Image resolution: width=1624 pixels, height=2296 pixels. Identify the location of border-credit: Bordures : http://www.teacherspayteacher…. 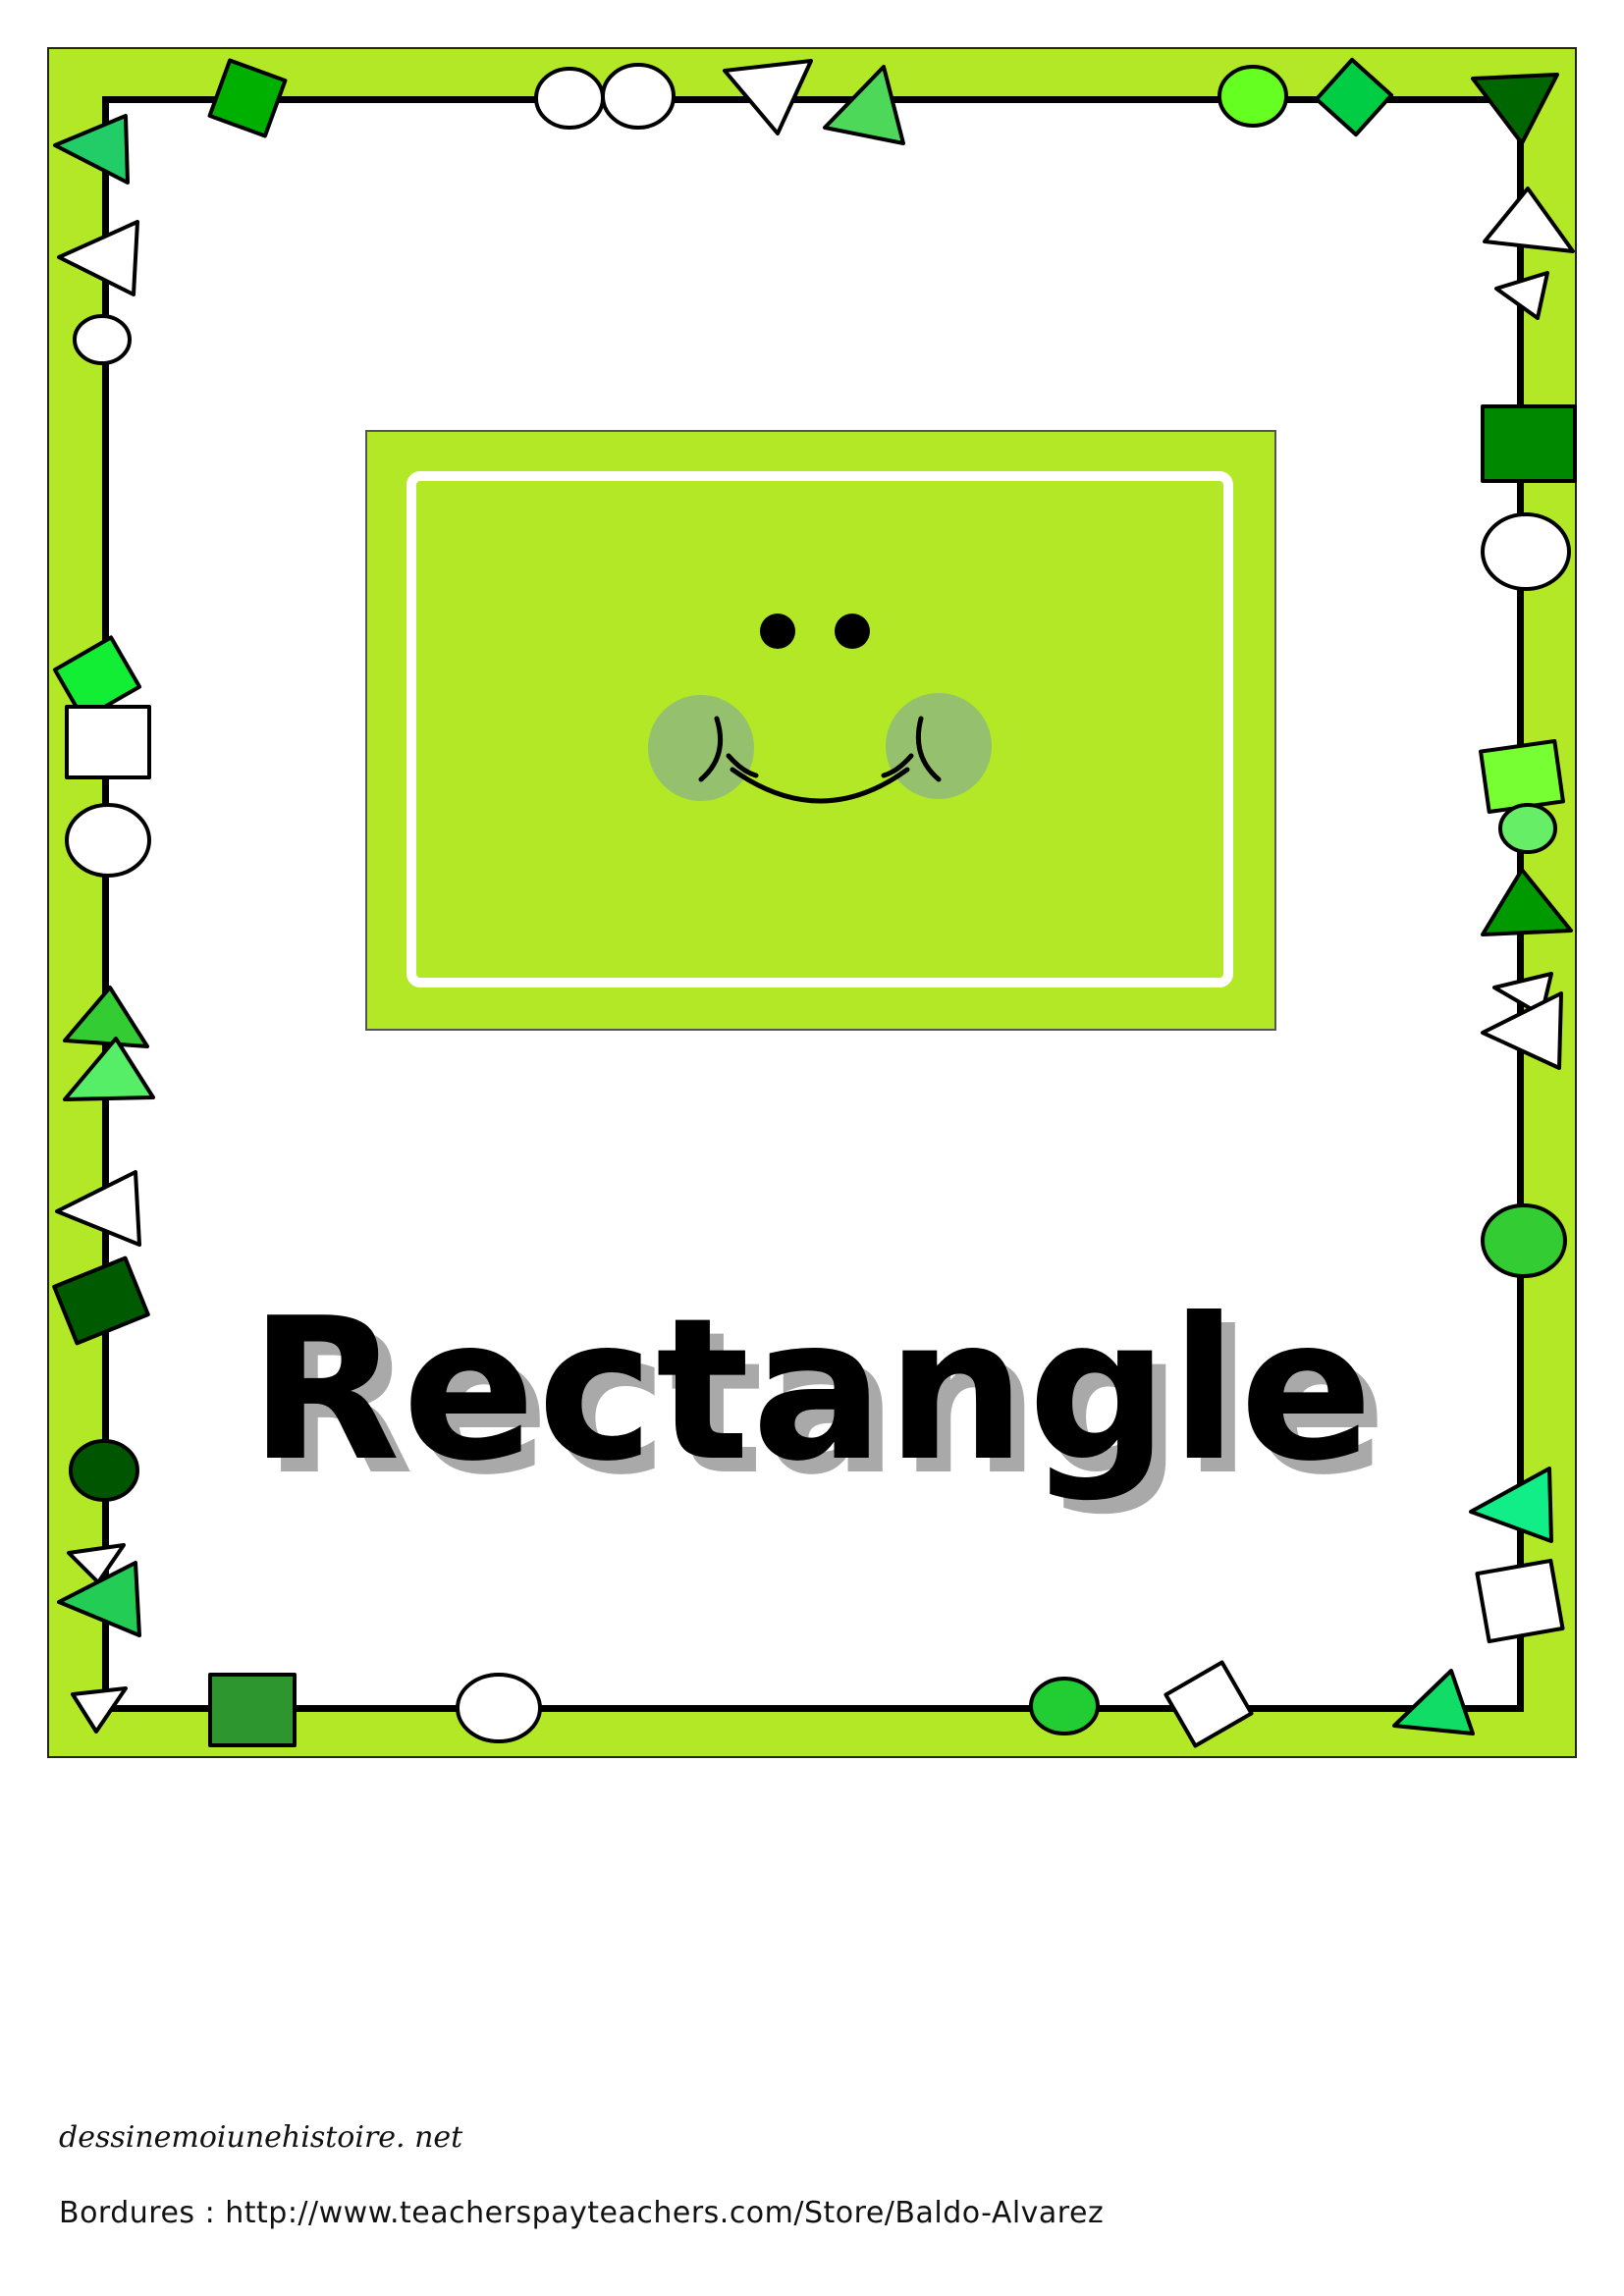
(582, 2213).